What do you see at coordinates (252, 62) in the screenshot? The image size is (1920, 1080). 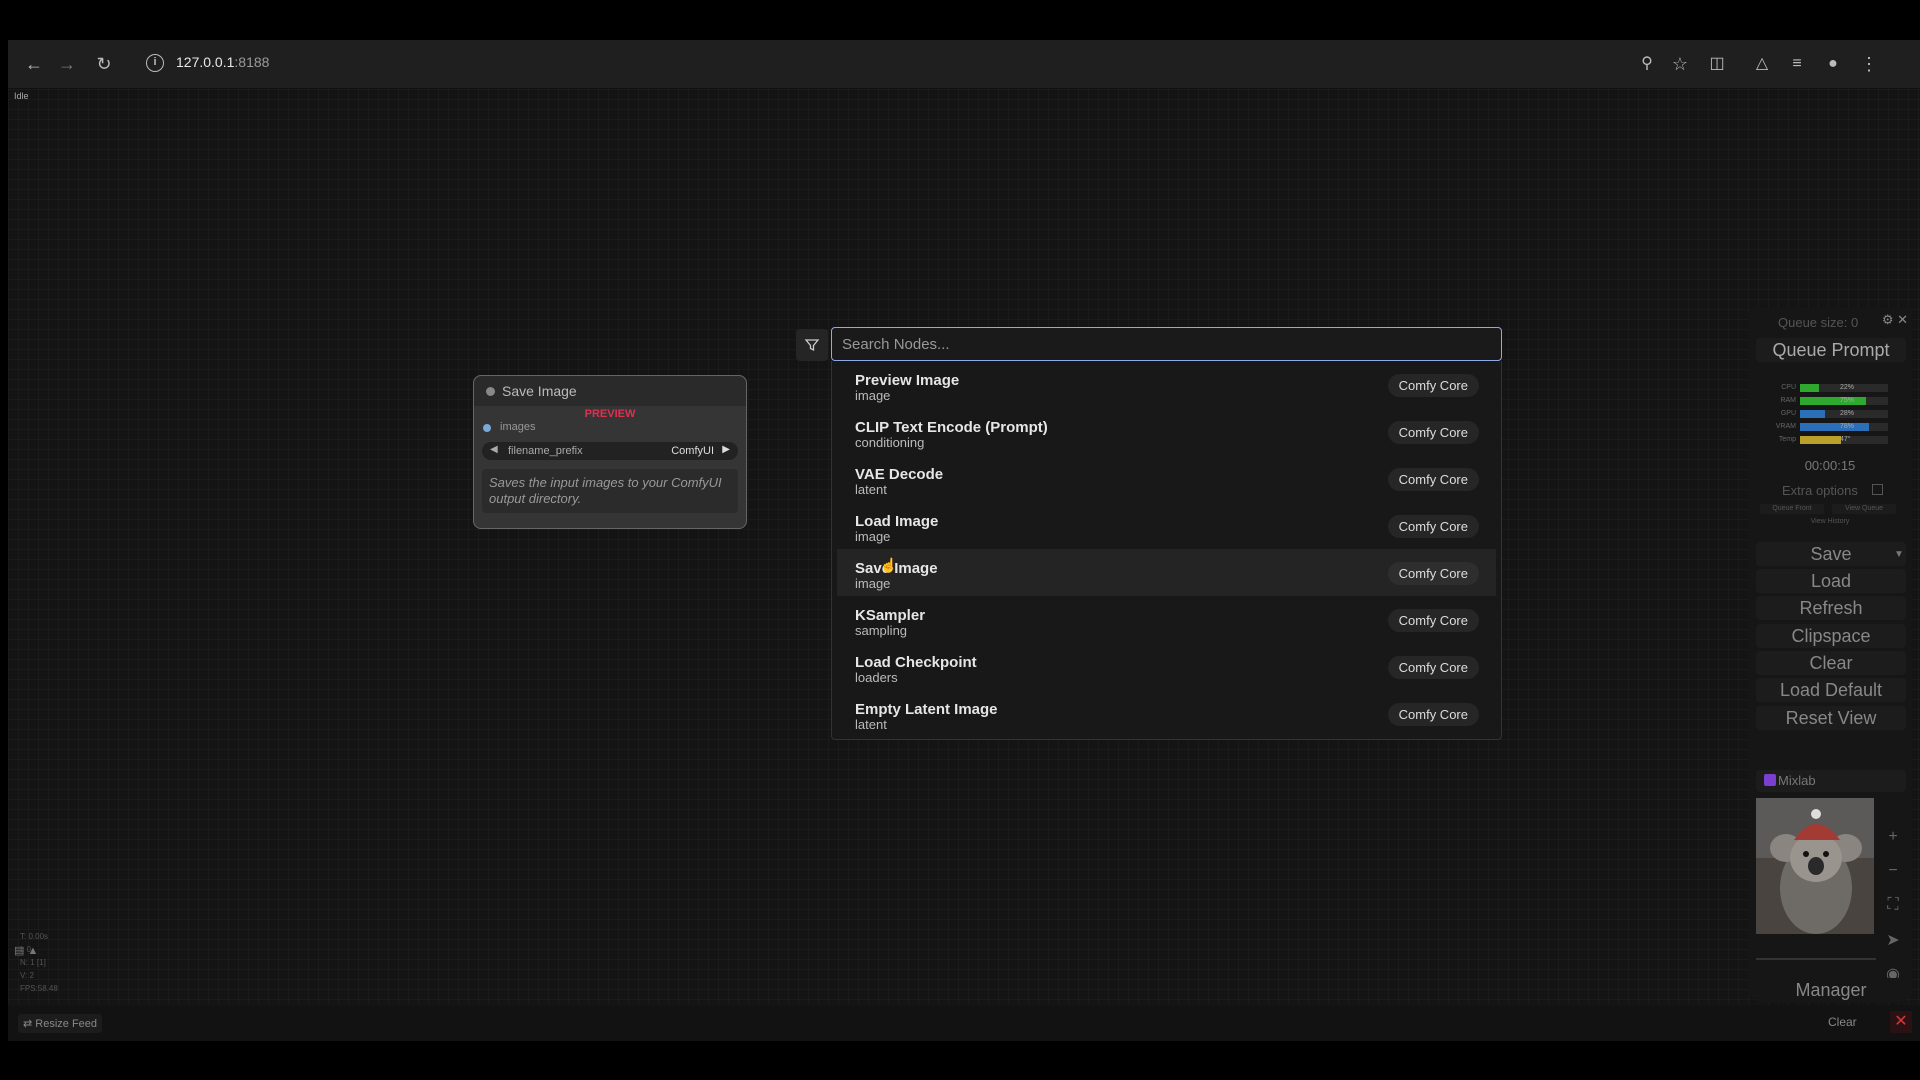 I see `url-port: :8188` at bounding box center [252, 62].